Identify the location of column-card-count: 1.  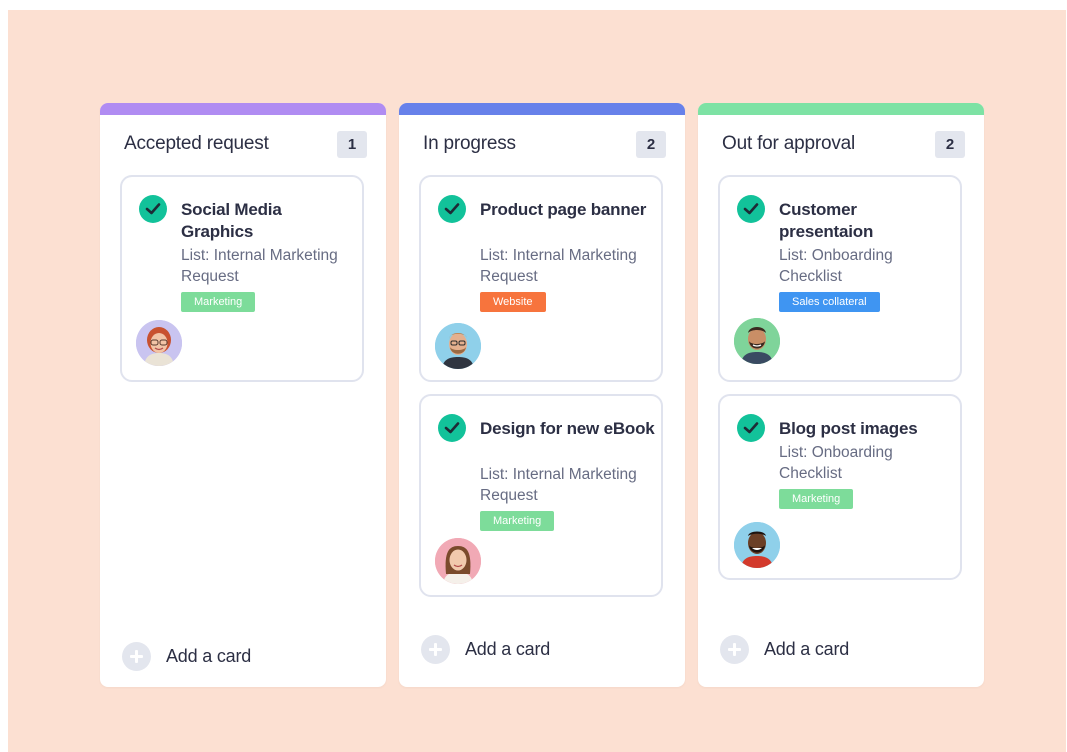
(352, 144).